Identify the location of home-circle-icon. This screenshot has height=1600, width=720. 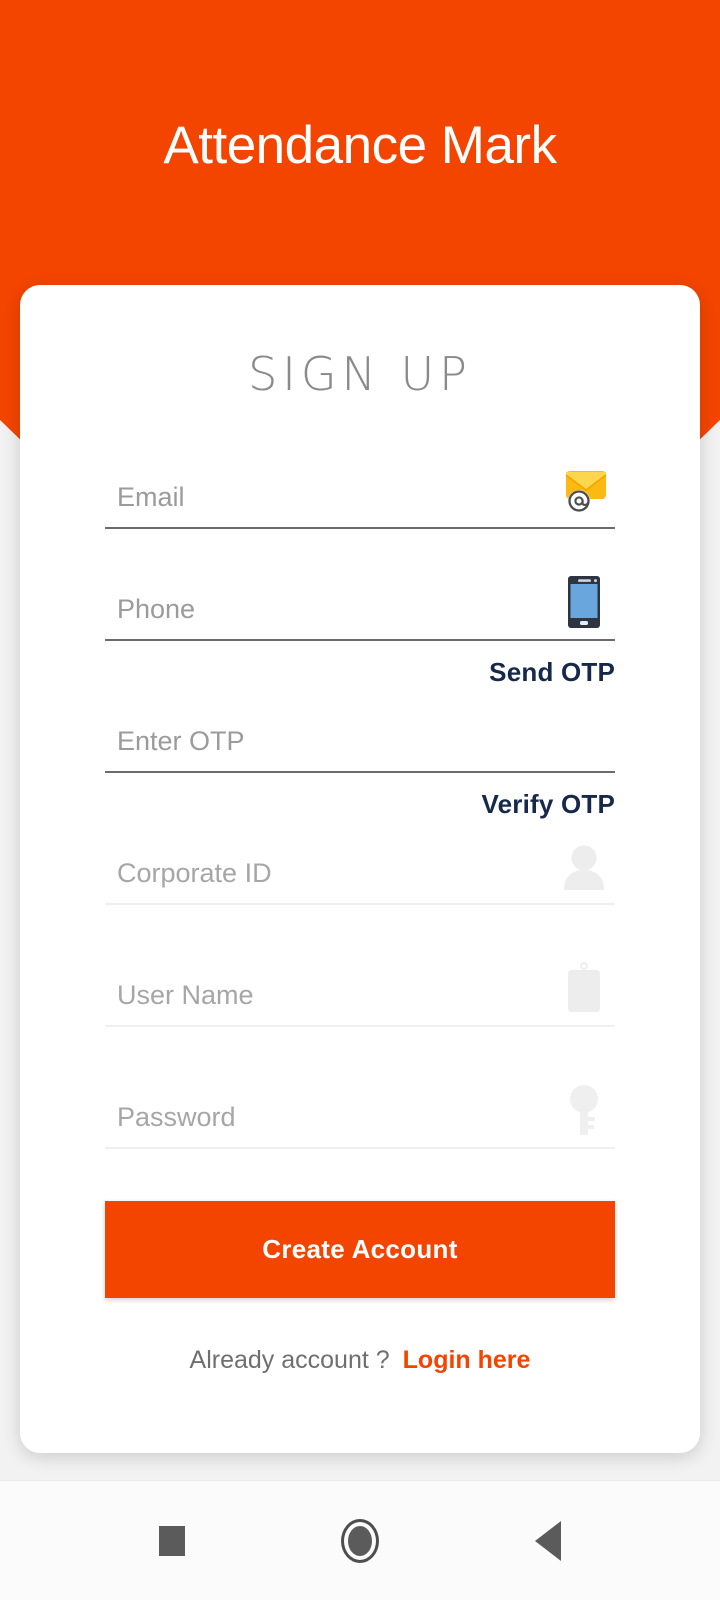
(360, 1541).